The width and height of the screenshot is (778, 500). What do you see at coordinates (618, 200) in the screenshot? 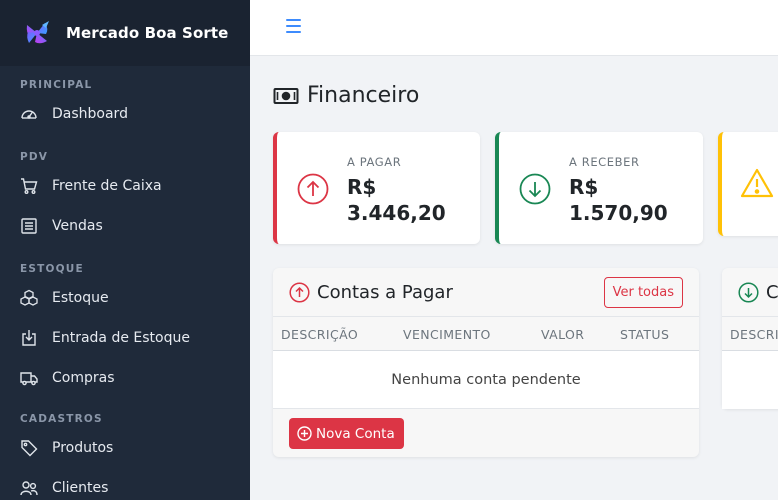
I see `stat-value: R$ 1.570,90` at bounding box center [618, 200].